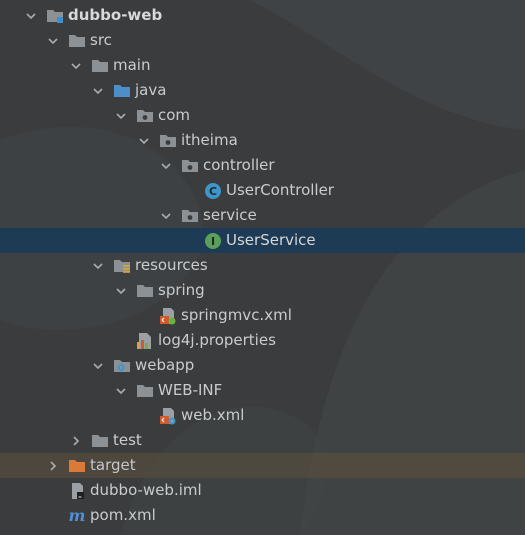  Describe the element at coordinates (262, 515) in the screenshot. I see `tree-row-pom-xml: m pom.xml` at that location.